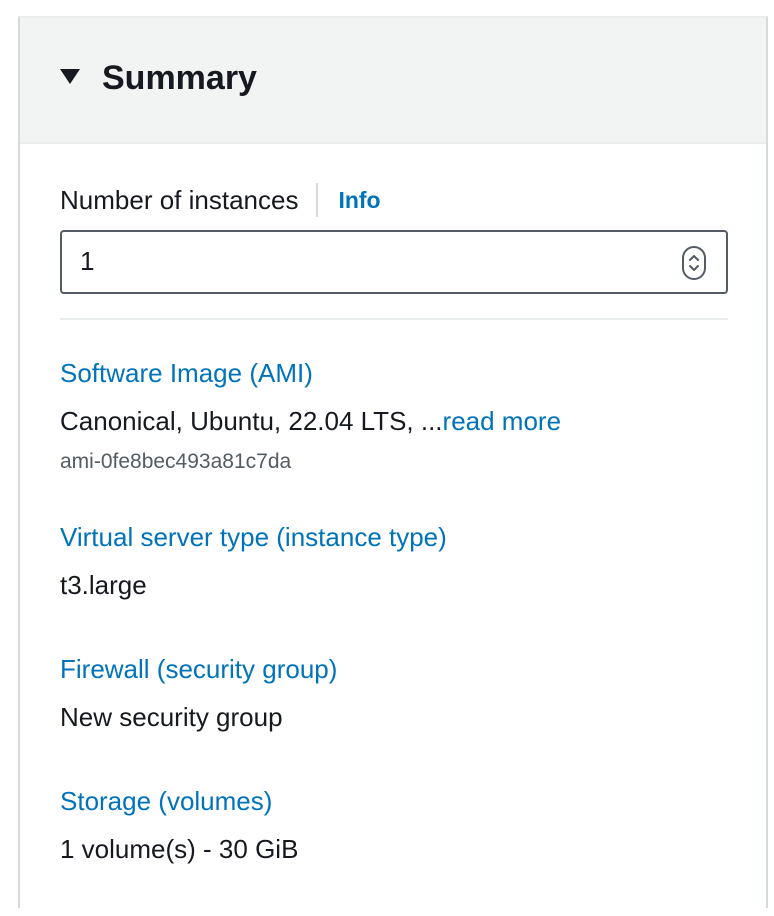  I want to click on instances-label-row: Number of instances Info, so click(220, 200).